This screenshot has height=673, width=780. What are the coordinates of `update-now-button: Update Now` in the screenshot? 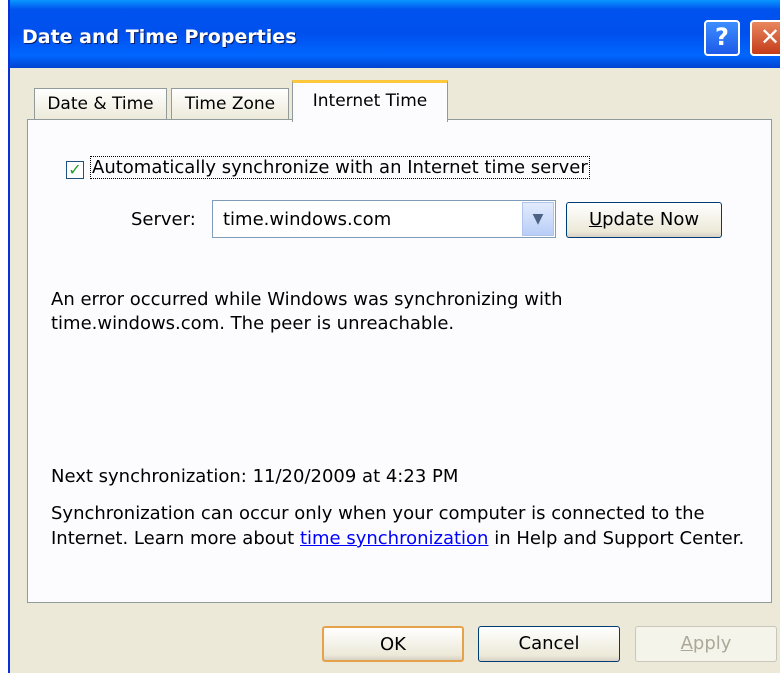 It's located at (644, 220).